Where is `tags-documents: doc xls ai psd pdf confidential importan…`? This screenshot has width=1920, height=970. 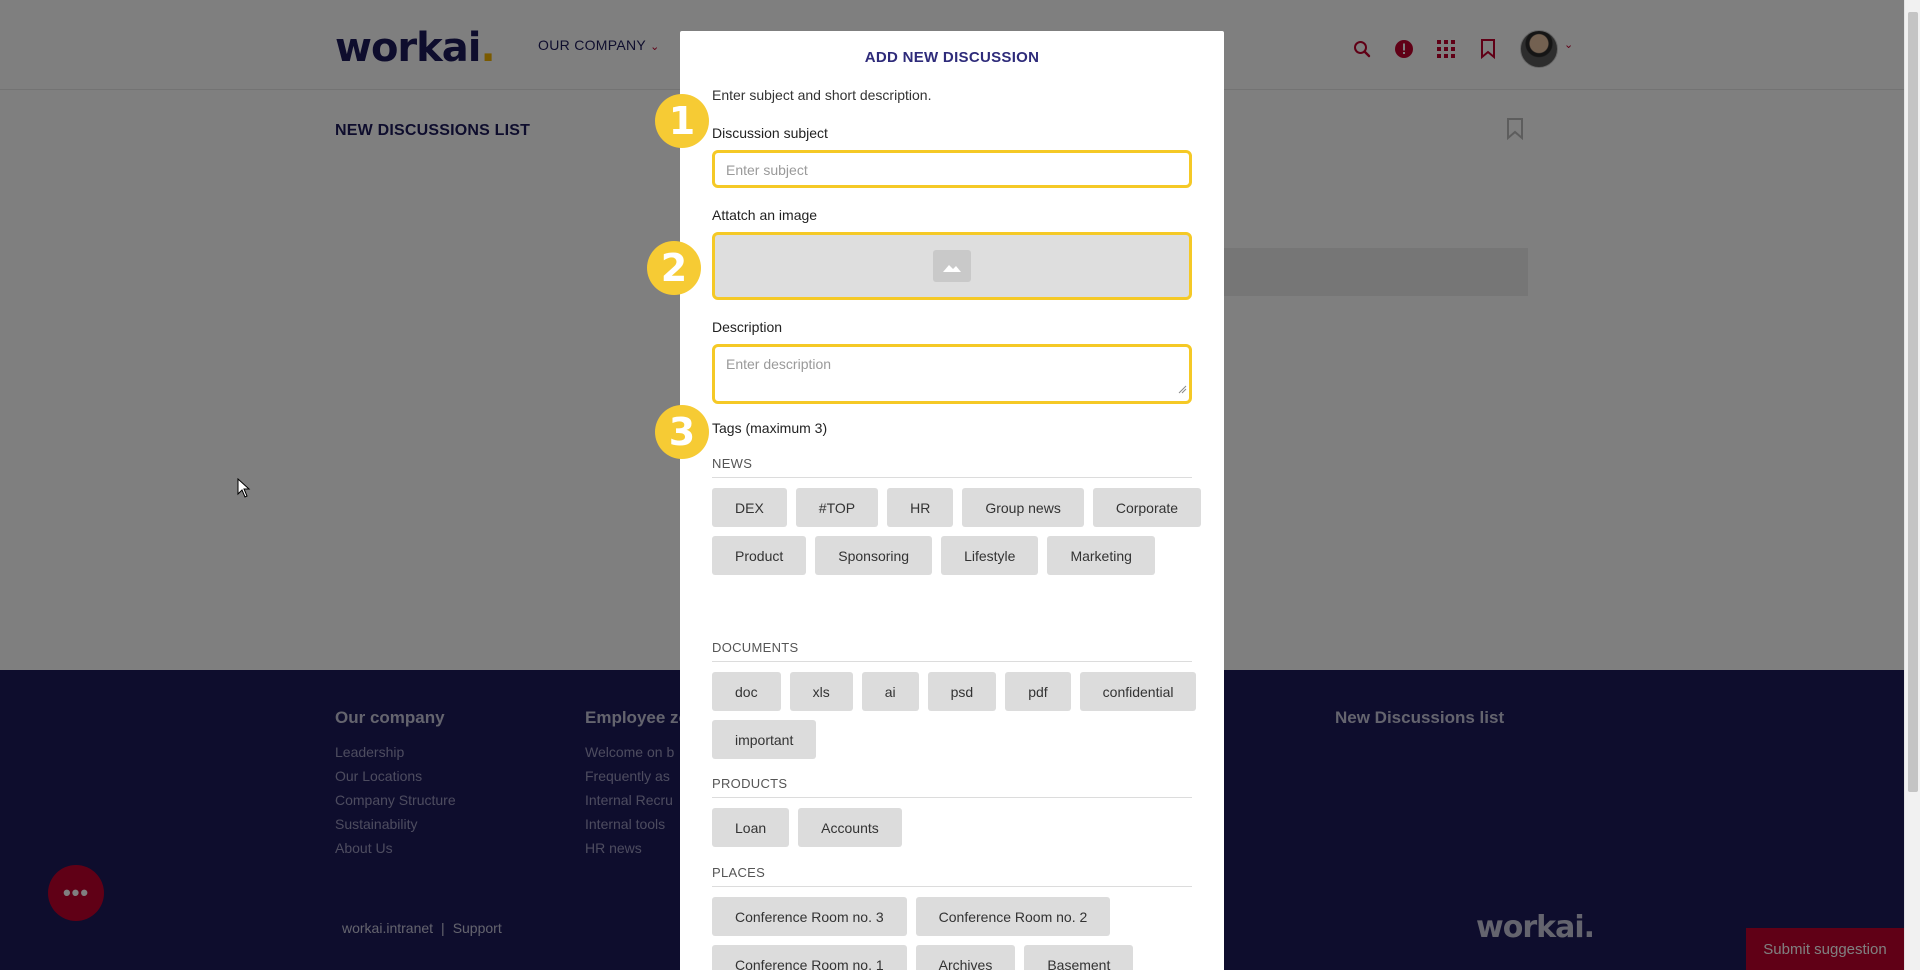
tags-documents: doc xls ai psd pdf confidential importan… is located at coordinates (957, 715).